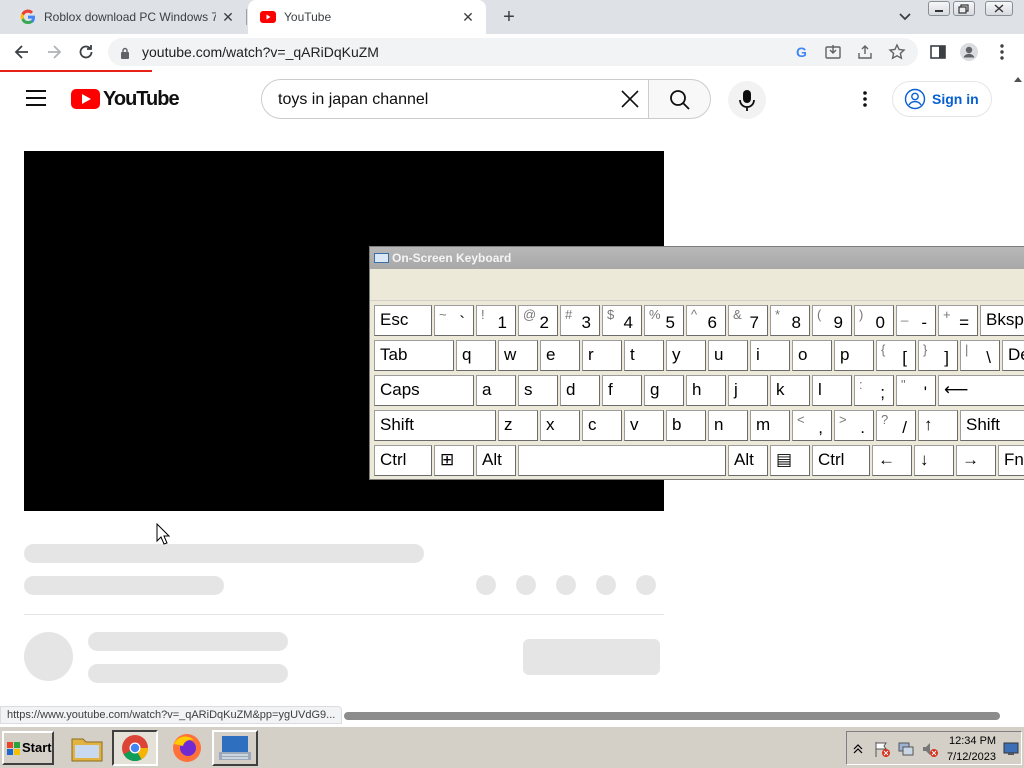  I want to click on osk-key: :;, so click(874, 390).